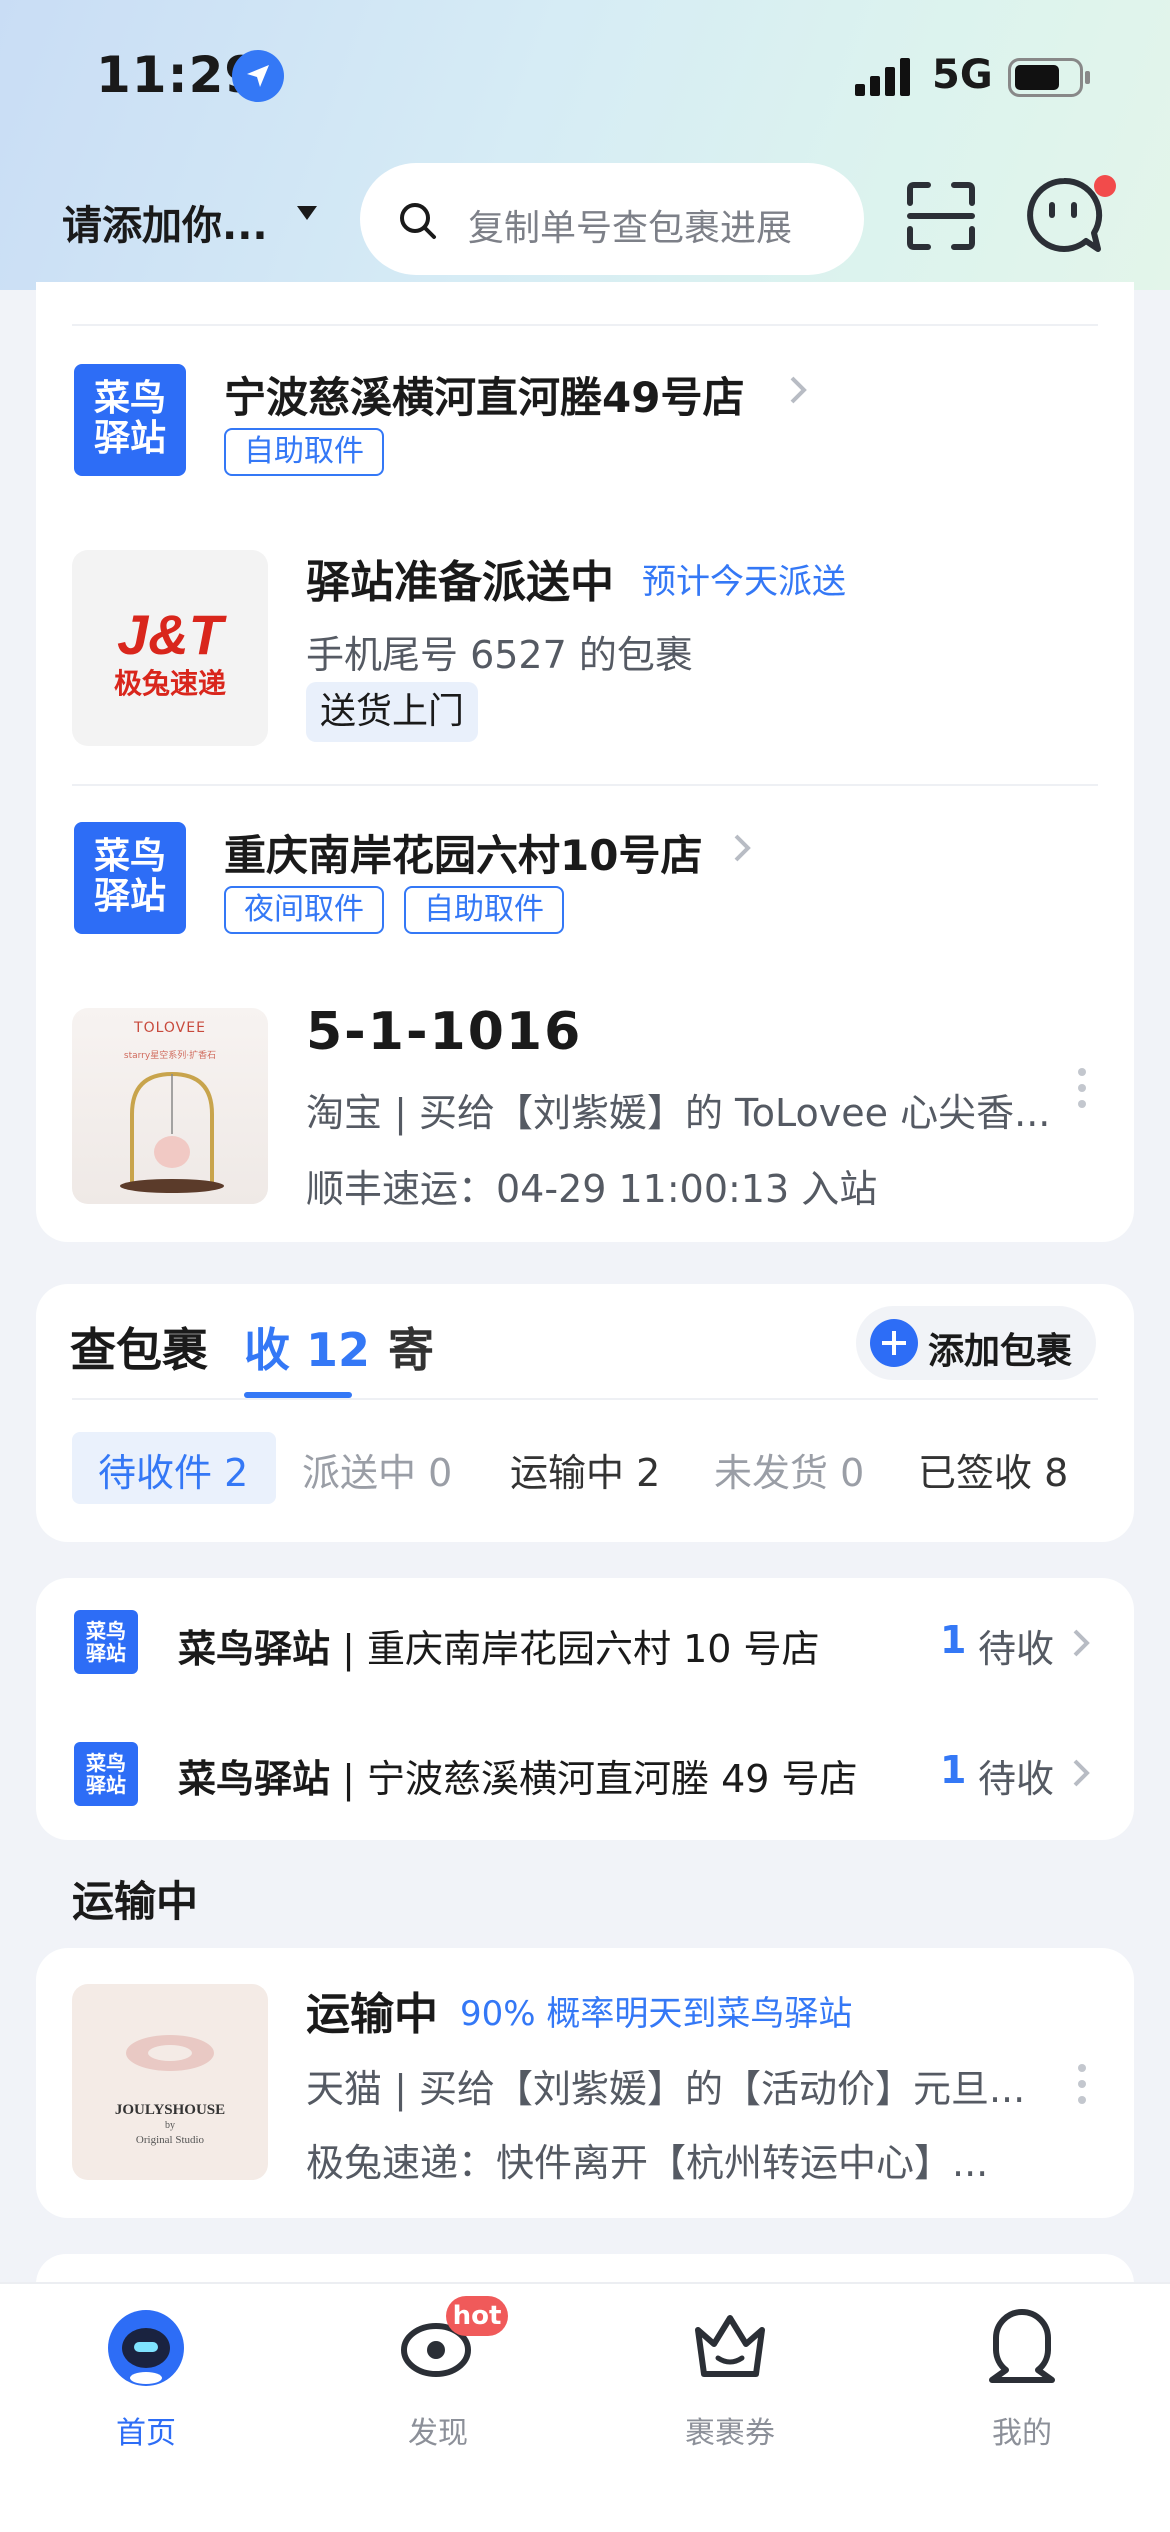 This screenshot has height=2532, width=1170. What do you see at coordinates (258, 76) in the screenshot?
I see `location-arrow-icon` at bounding box center [258, 76].